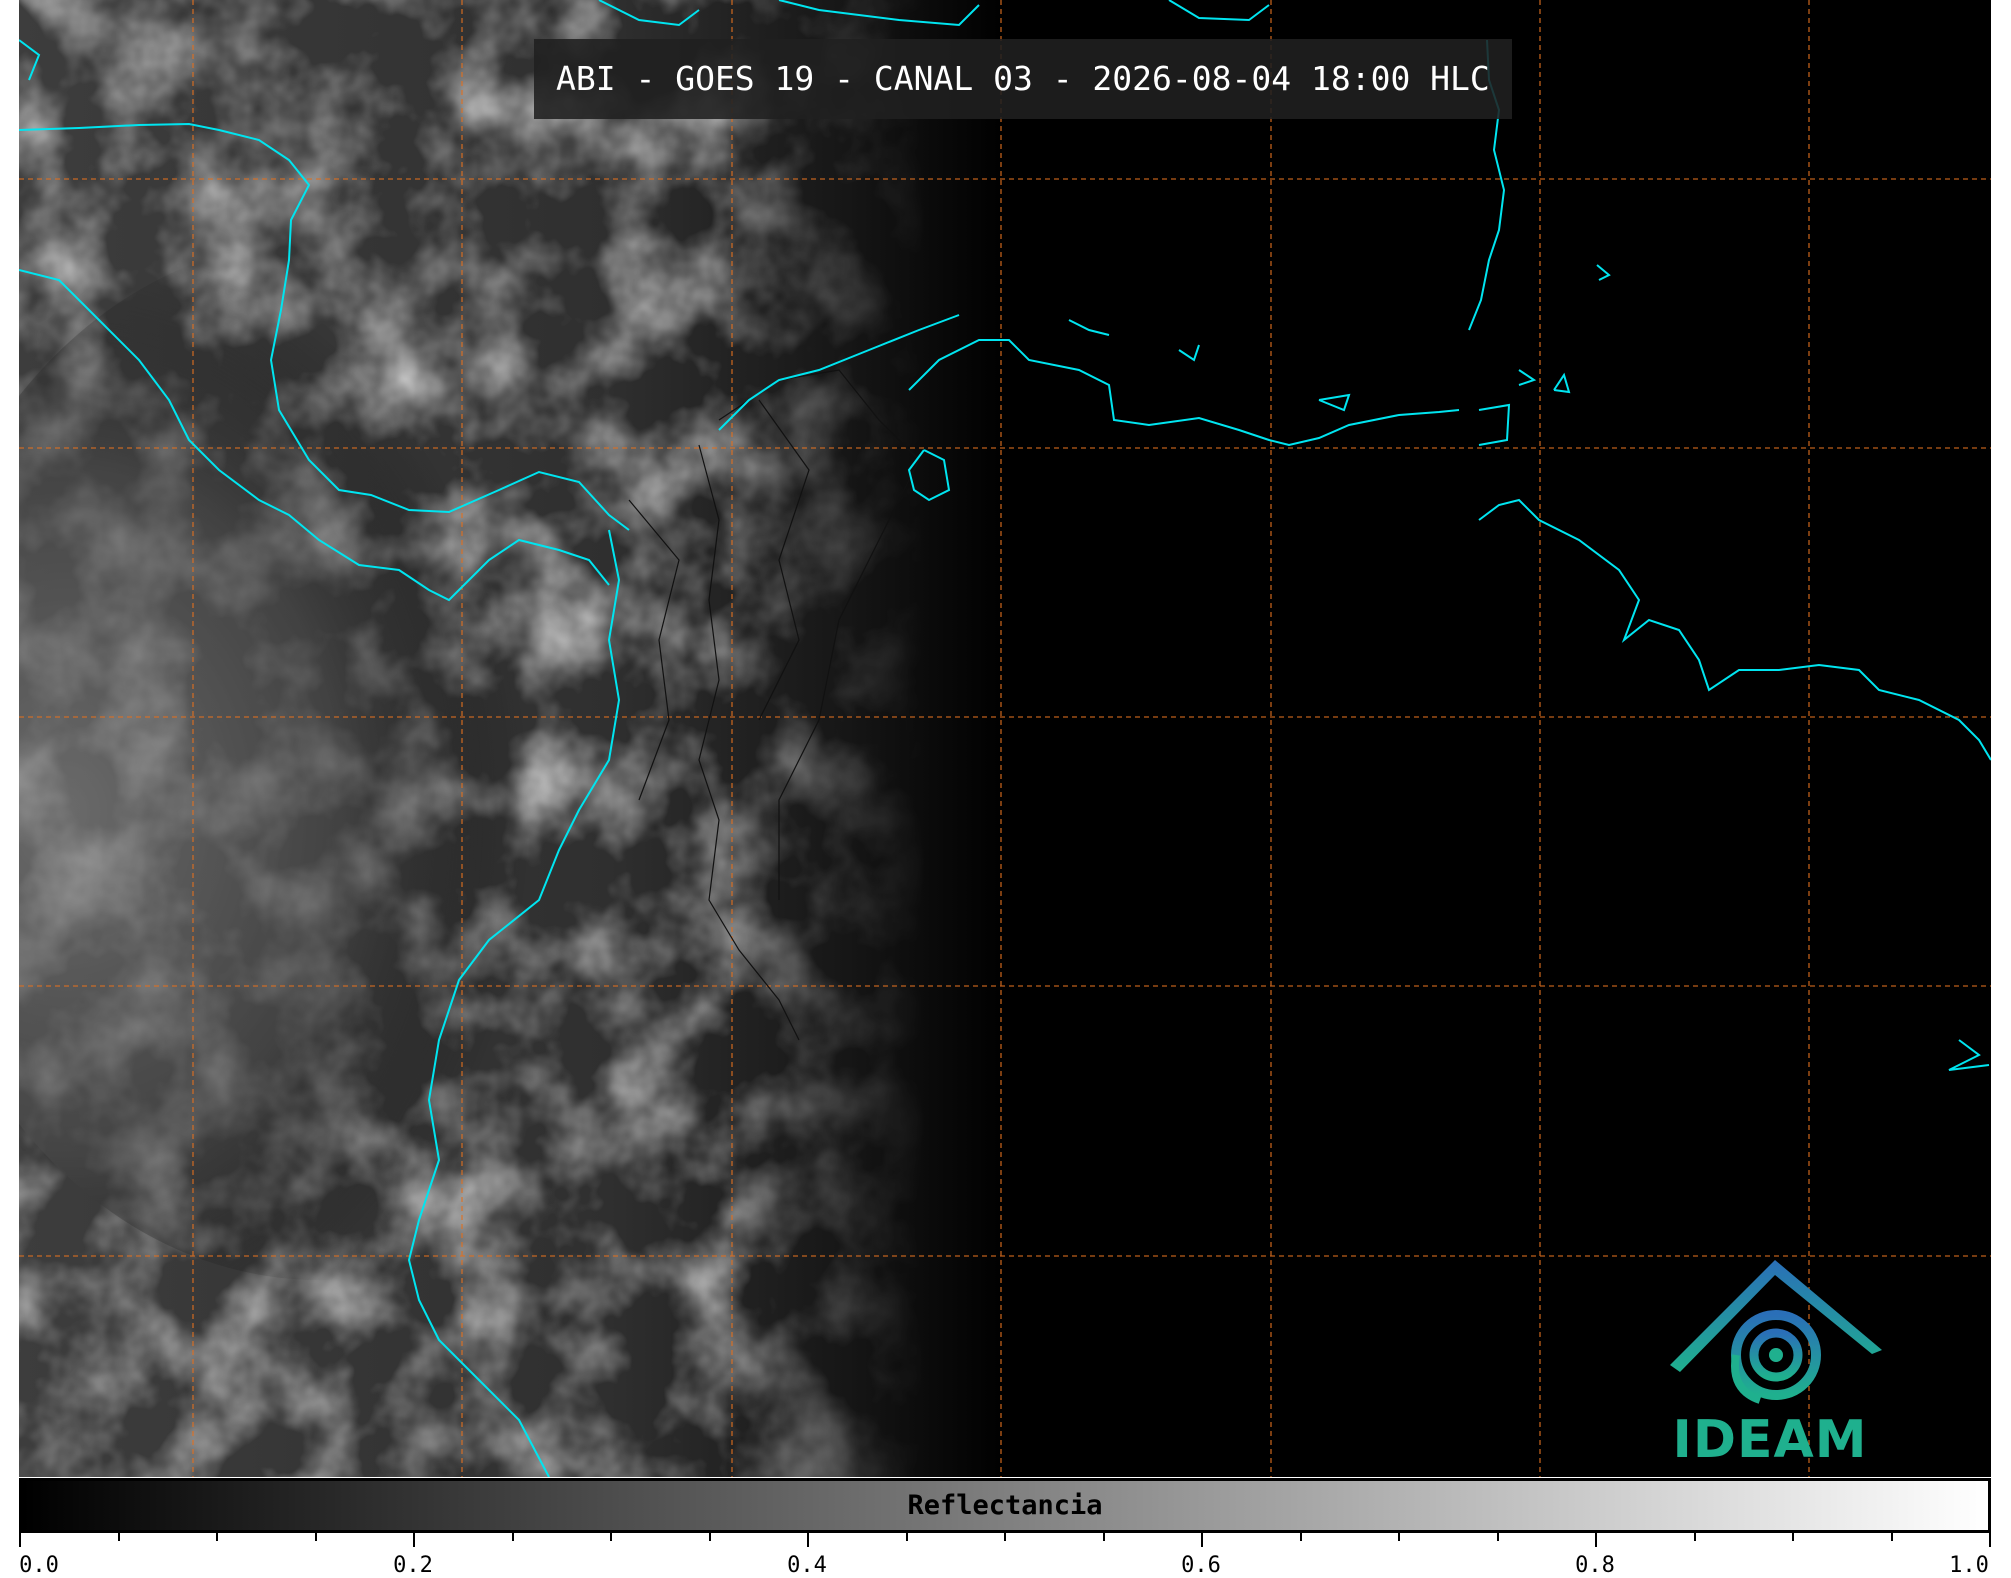  What do you see at coordinates (1201, 1565) in the screenshot?
I see `colorbar-tick-label: 0.6` at bounding box center [1201, 1565].